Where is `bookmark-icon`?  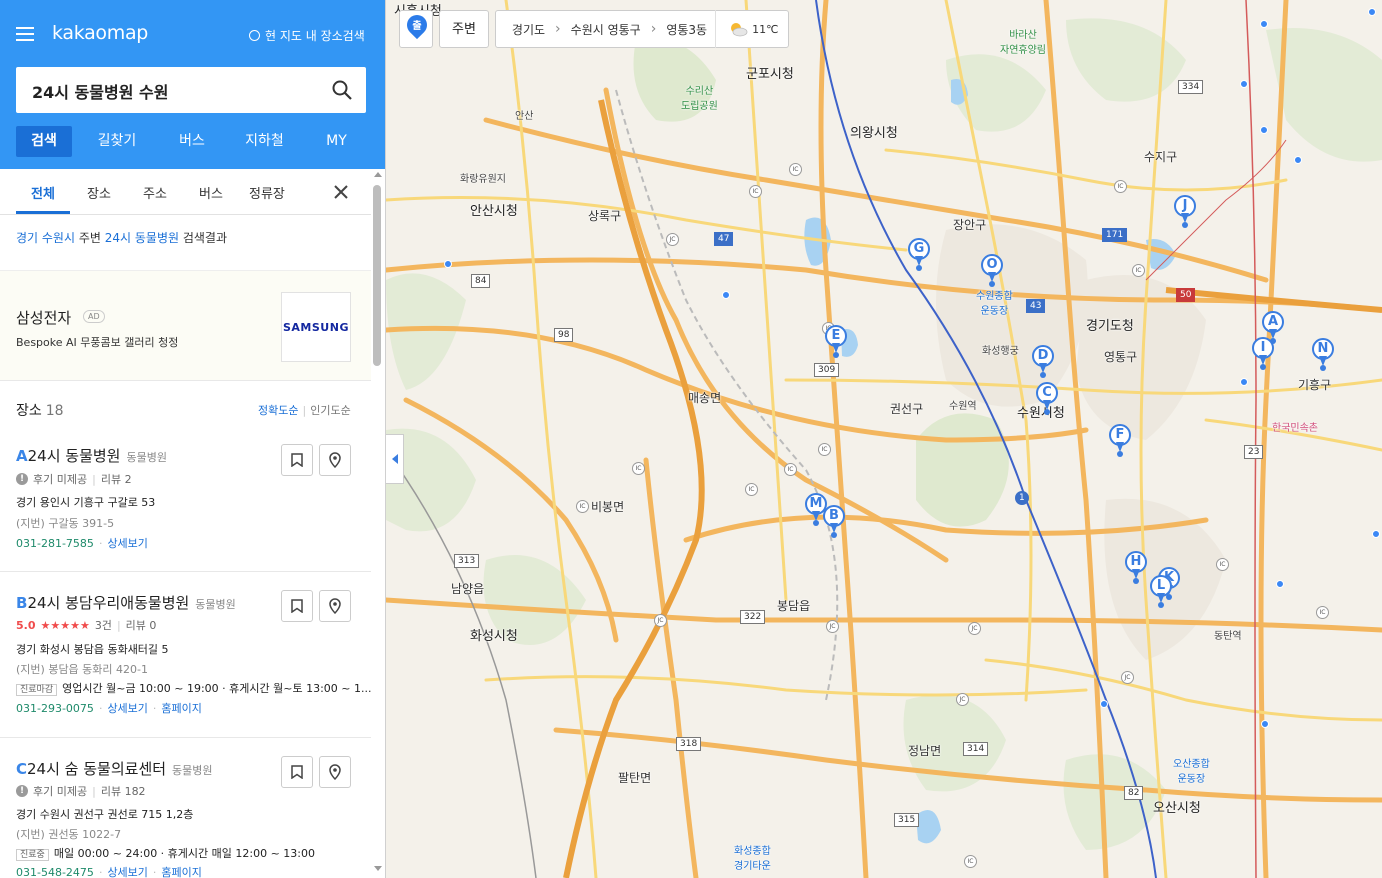 bookmark-icon is located at coordinates (297, 772).